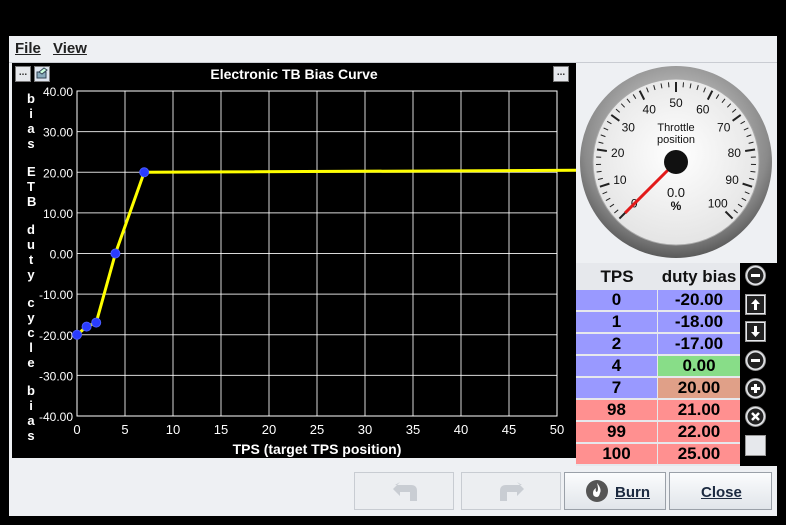 The height and width of the screenshot is (525, 786). What do you see at coordinates (616, 410) in the screenshot?
I see `table-cell-tps: 98` at bounding box center [616, 410].